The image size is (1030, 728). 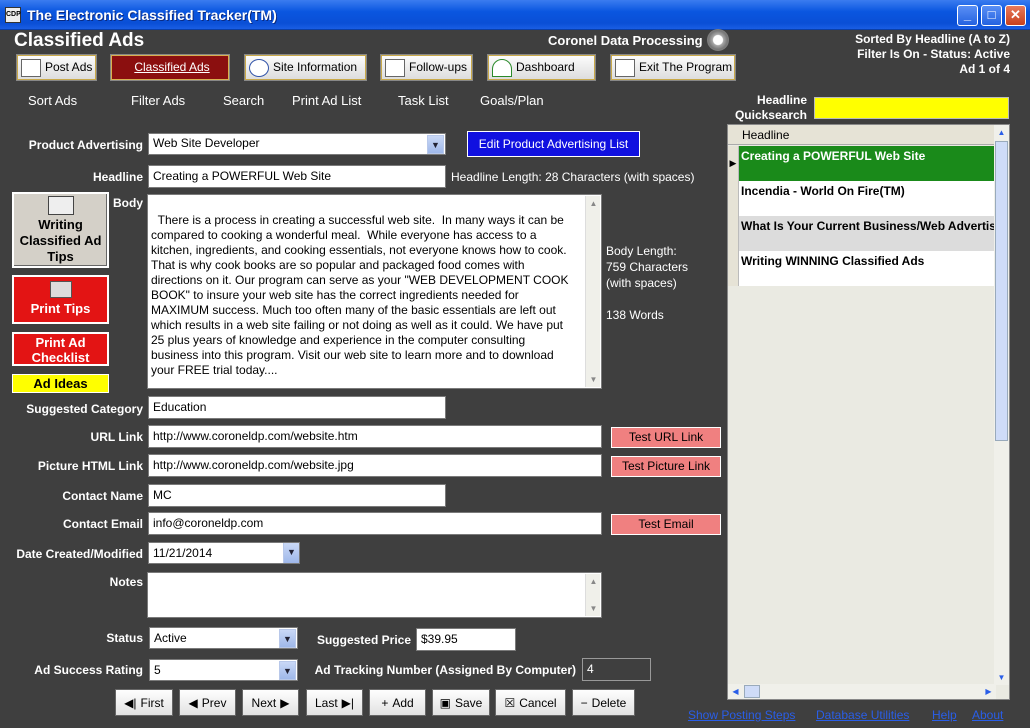 I want to click on product-label: Product Advertising, so click(x=85, y=145).